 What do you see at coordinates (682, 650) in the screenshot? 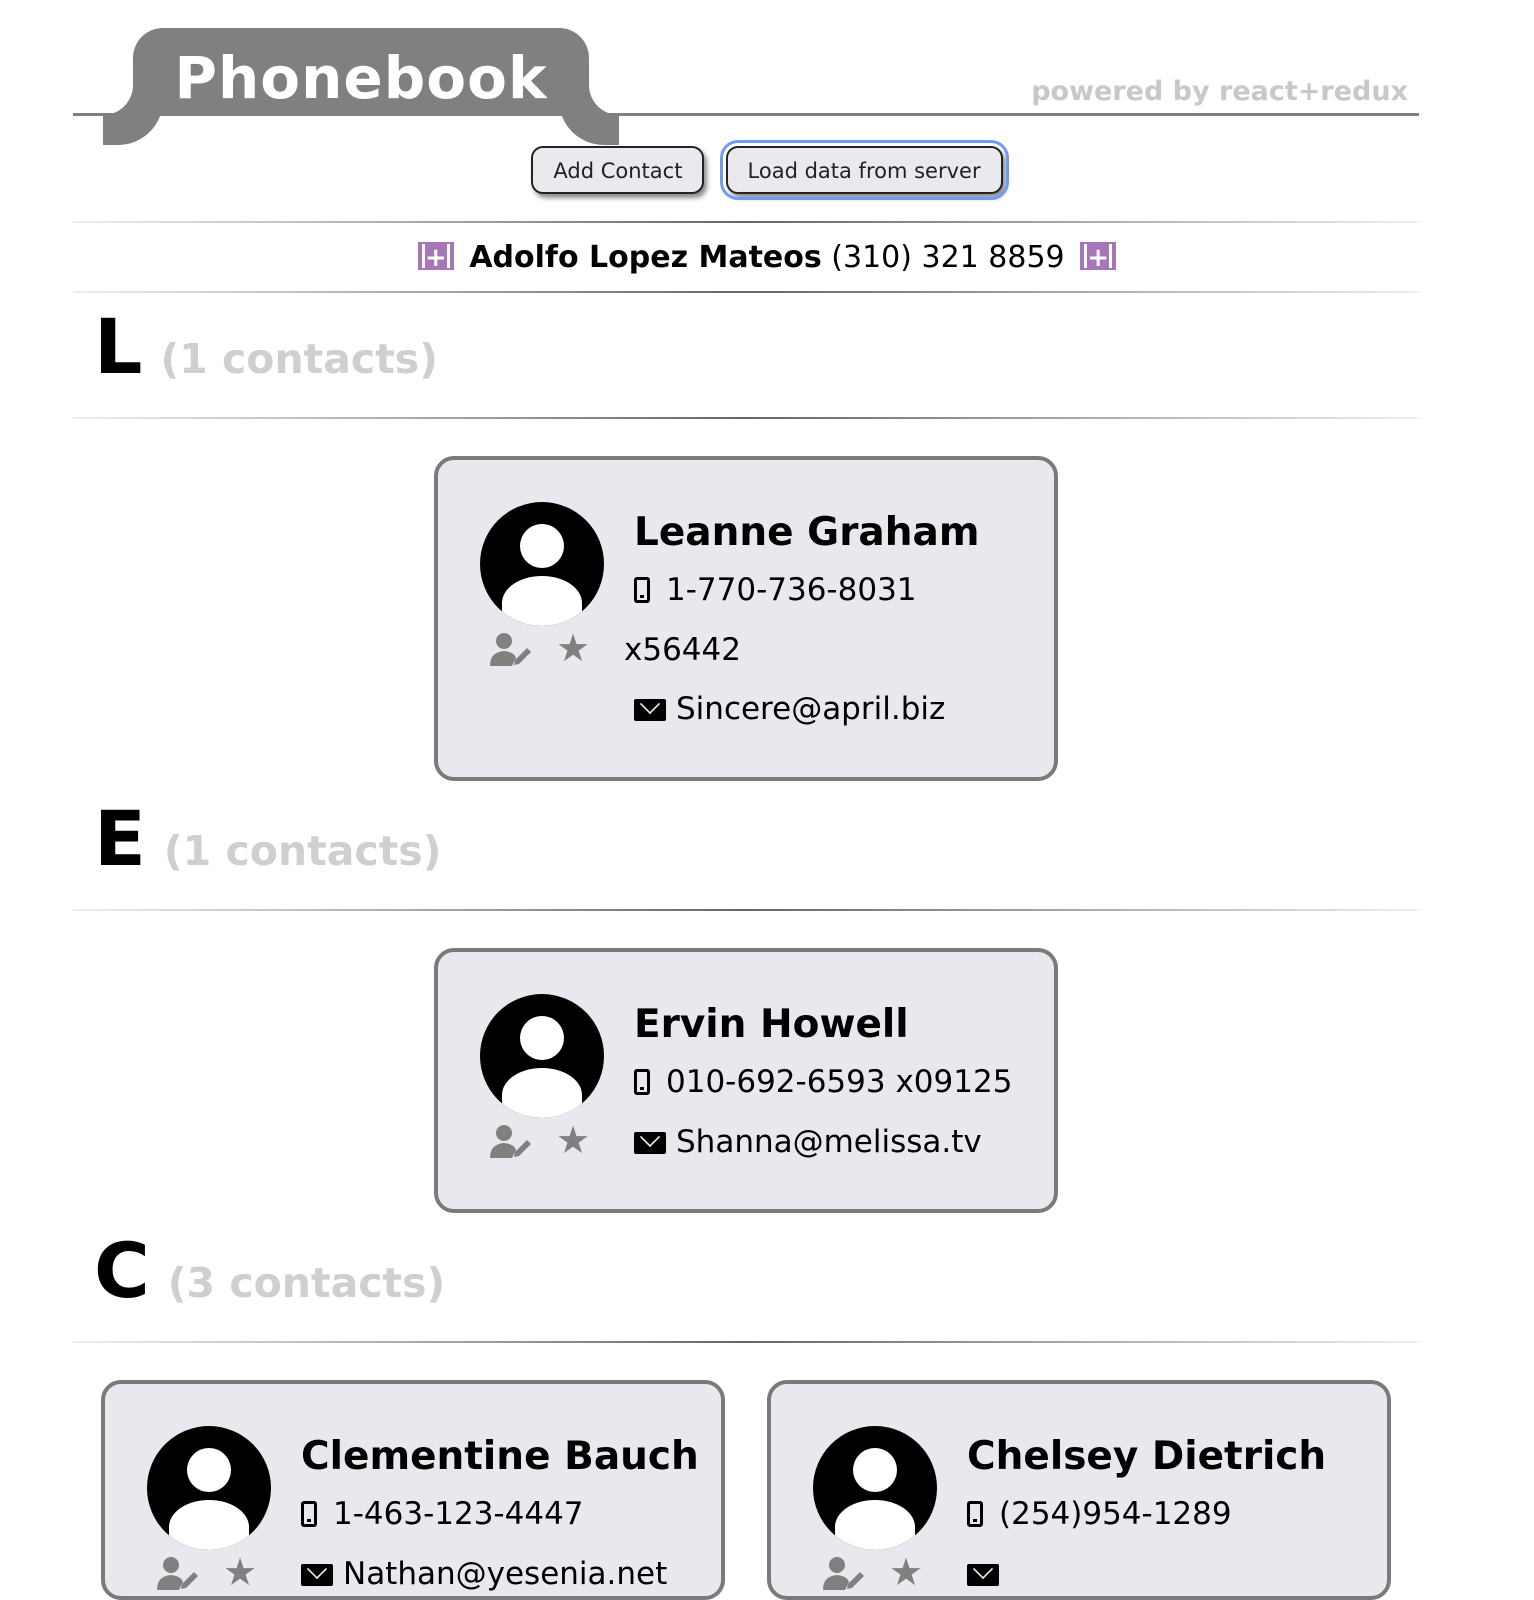
I see `contact-phone-ext: x56442` at bounding box center [682, 650].